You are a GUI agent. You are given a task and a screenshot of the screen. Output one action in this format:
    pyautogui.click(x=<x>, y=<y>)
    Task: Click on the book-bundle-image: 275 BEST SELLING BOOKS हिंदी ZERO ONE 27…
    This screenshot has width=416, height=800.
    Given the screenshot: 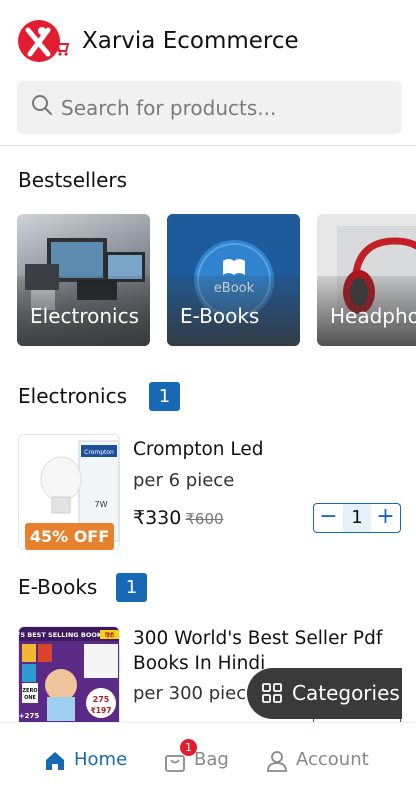 What is the action you would take?
    pyautogui.click(x=69, y=674)
    